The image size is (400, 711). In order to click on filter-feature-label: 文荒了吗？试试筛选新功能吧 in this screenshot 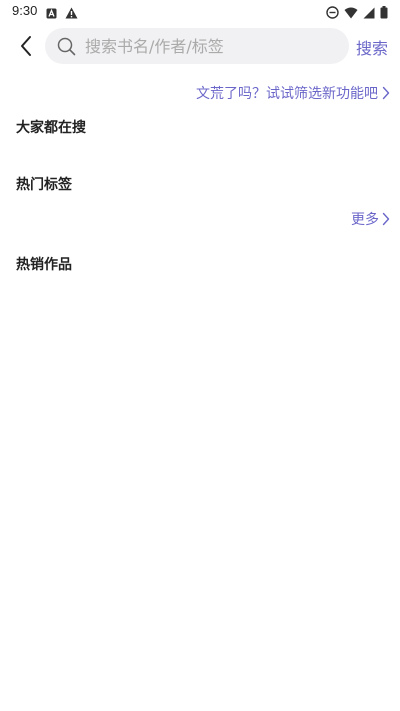, I will do `click(287, 94)`.